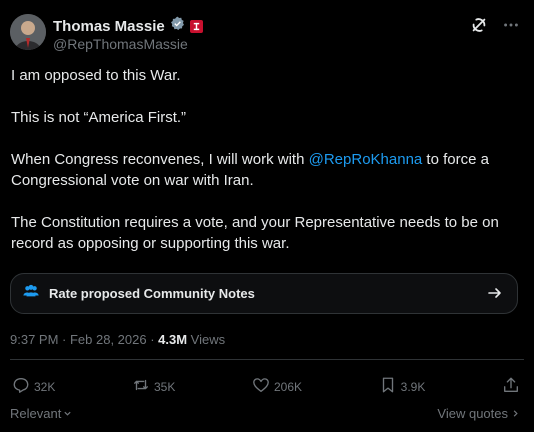 Image resolution: width=534 pixels, height=432 pixels. I want to click on people-icon, so click(25, 293).